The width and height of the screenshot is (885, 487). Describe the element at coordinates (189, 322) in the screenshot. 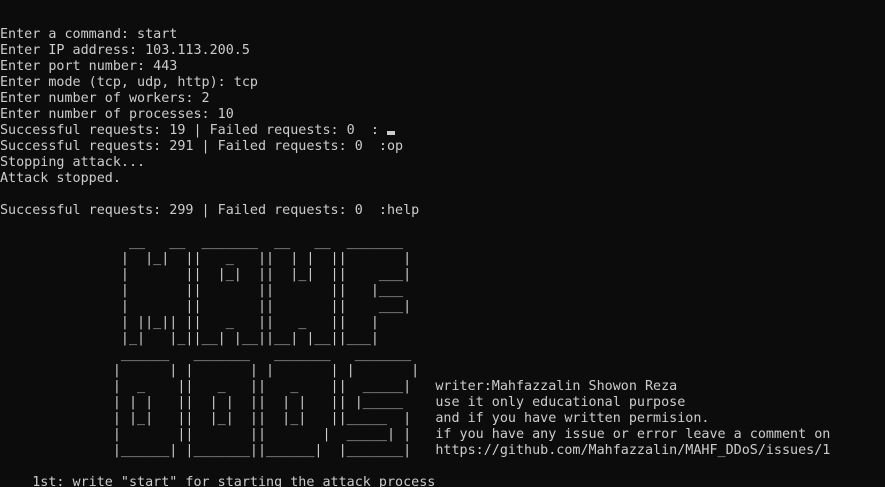

I see `console-line: | ||_|| || _ || _ || |` at that location.